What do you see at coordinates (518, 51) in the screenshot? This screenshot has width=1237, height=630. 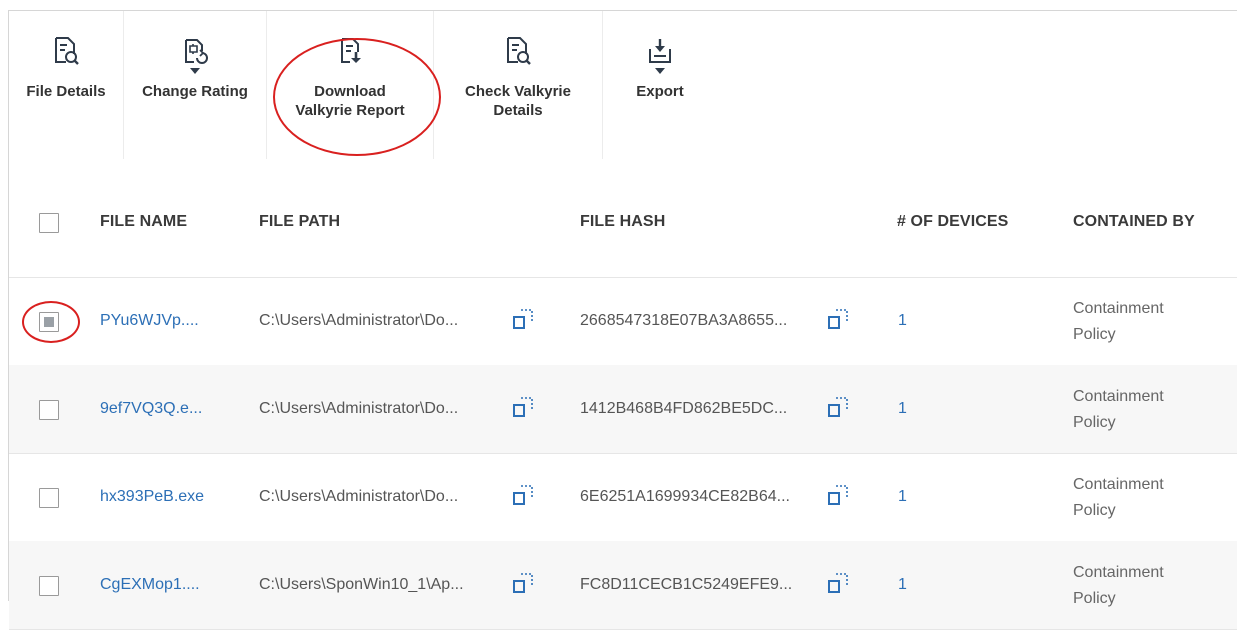 I see `check-details-icon` at bounding box center [518, 51].